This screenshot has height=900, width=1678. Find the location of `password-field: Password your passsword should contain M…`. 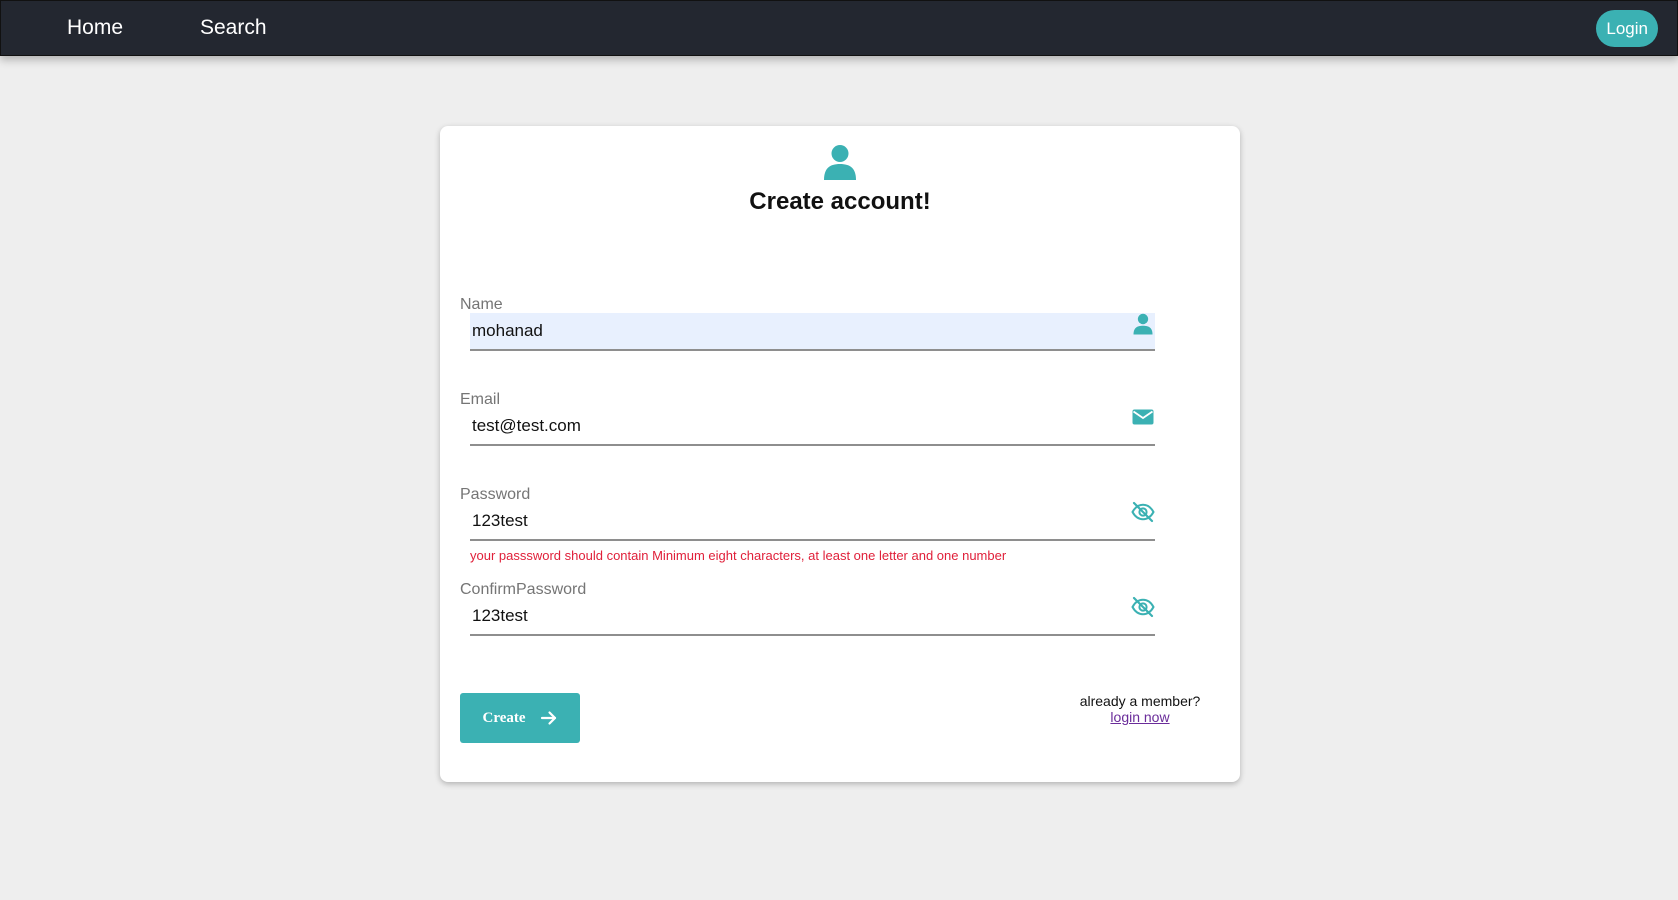

password-field: Password your passsword should contain M… is located at coordinates (820, 526).